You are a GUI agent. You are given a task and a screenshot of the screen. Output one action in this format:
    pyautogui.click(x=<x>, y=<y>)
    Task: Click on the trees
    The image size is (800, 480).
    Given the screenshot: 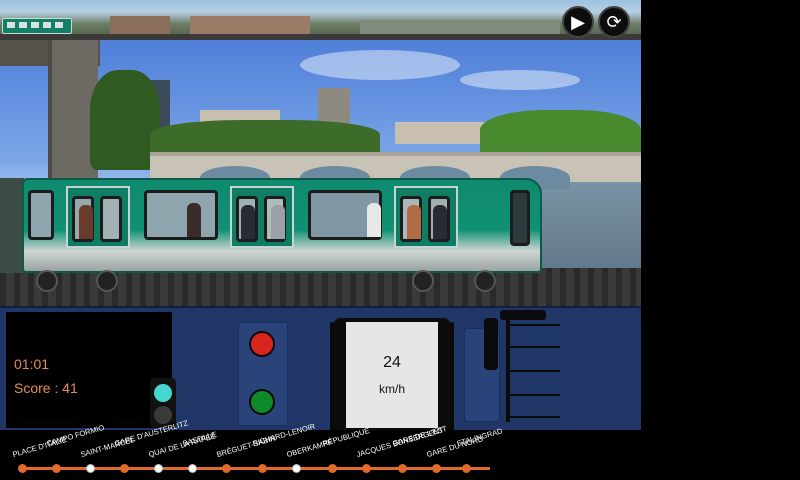 What is the action you would take?
    pyautogui.click(x=265, y=138)
    